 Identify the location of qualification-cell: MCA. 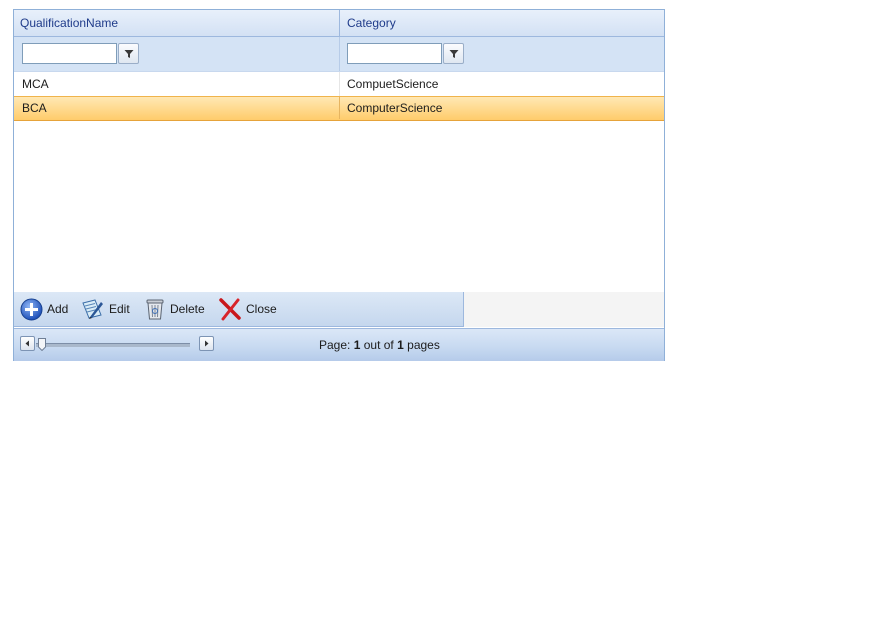
(177, 84).